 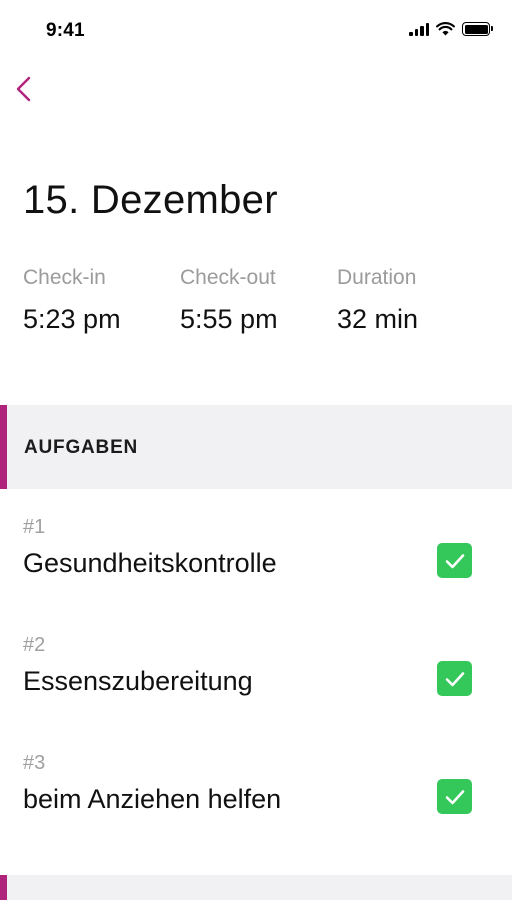 I want to click on stat-label: Duration, so click(x=377, y=277).